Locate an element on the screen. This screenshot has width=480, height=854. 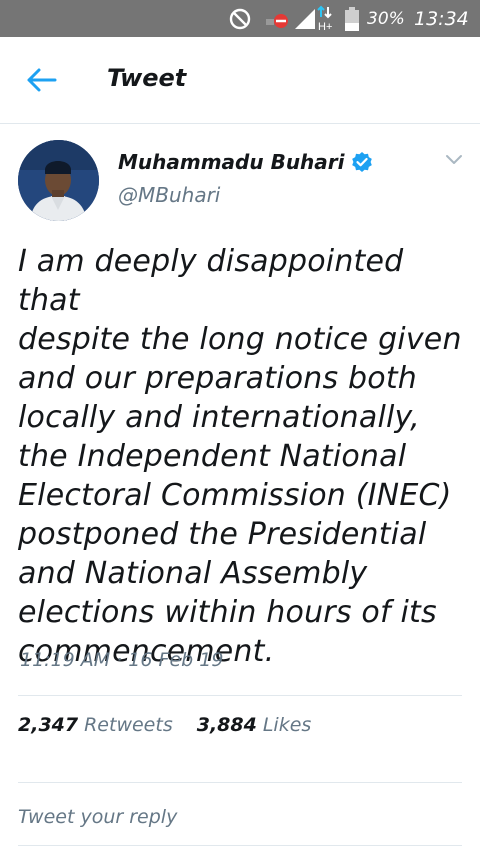
chevron-down-icon is located at coordinates (454, 159).